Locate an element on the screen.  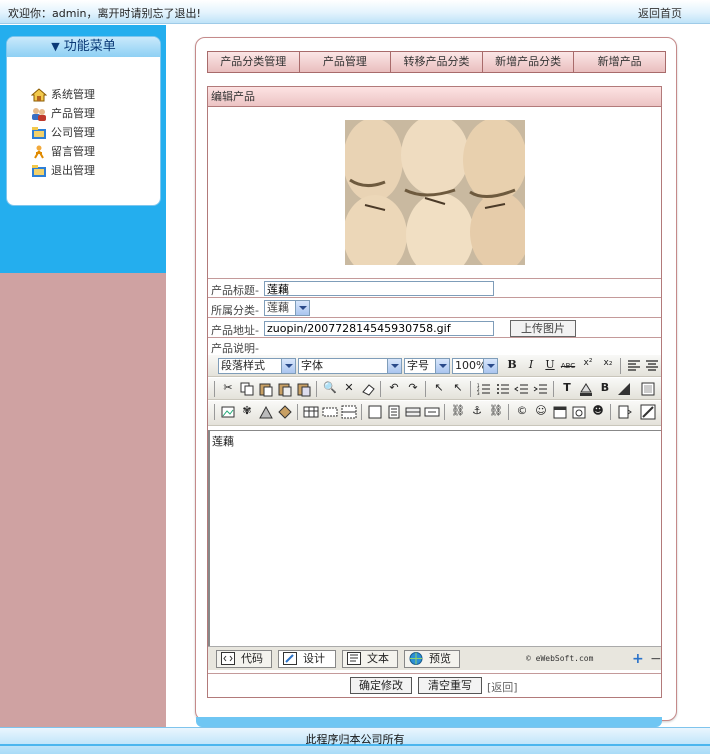
insert-date-icon is located at coordinates (560, 412).